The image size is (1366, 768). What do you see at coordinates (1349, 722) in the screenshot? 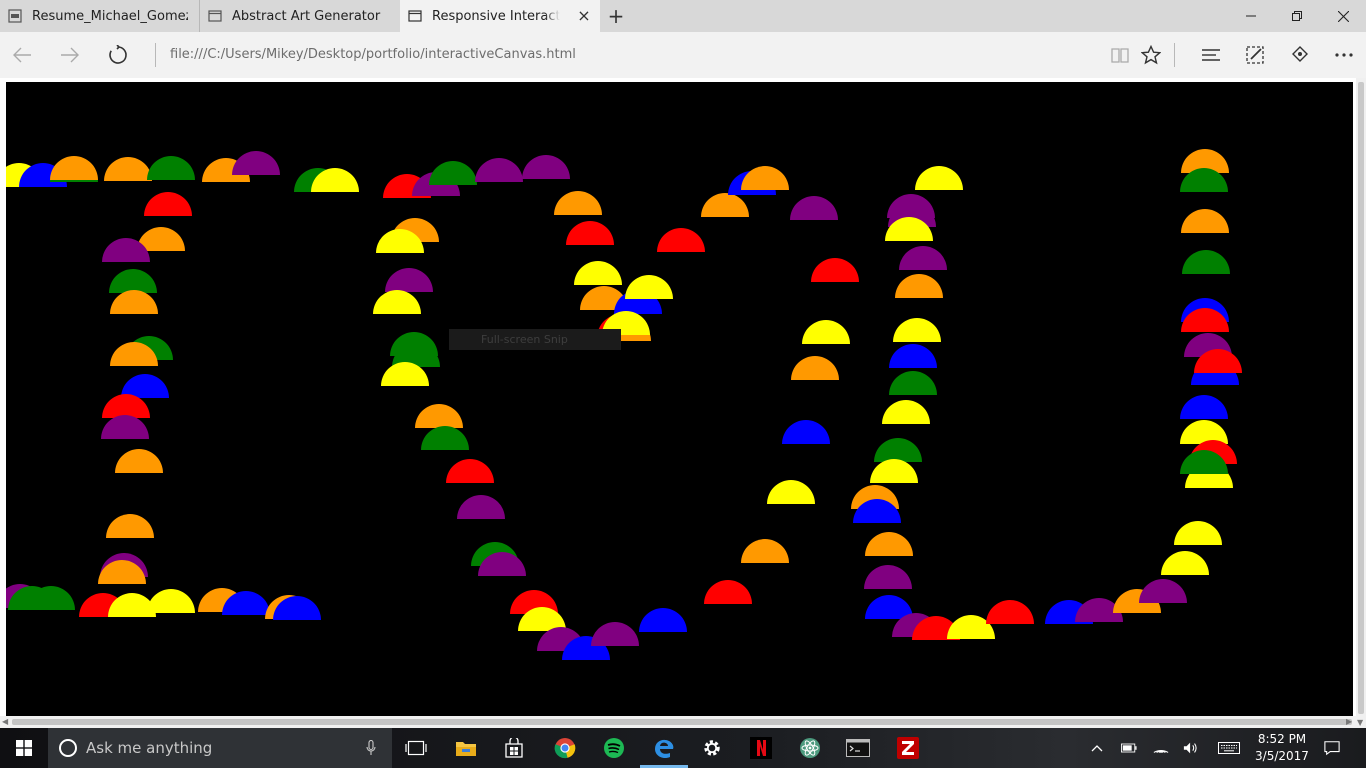
I see `scroll-right-arrow: ▶` at bounding box center [1349, 722].